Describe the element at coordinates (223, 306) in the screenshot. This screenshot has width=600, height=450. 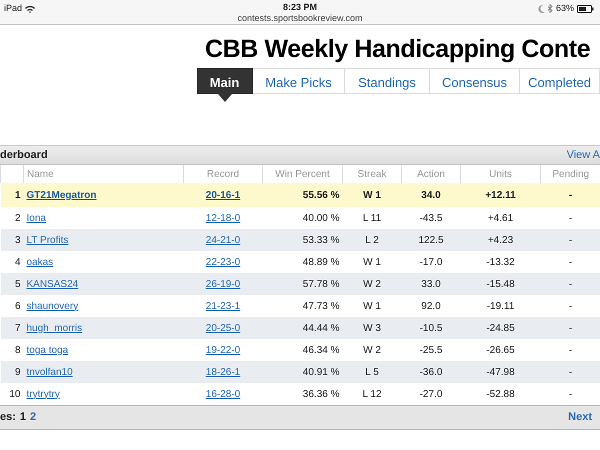
I see `record-link: 21-23-1` at that location.